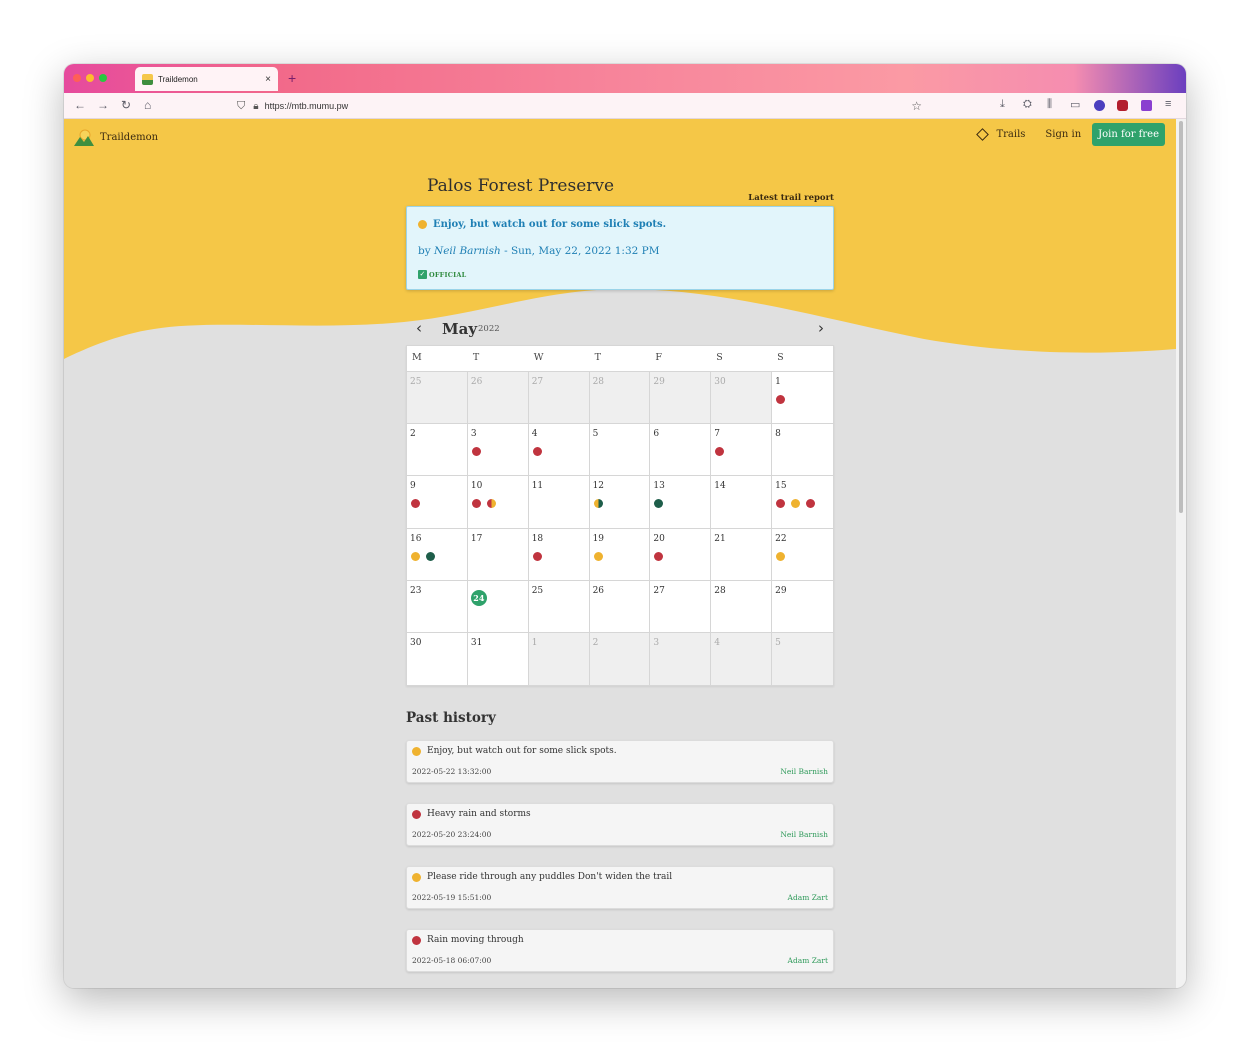 This screenshot has height=1051, width=1250. What do you see at coordinates (467, 251) in the screenshot?
I see `report-author: Neil Barnish` at bounding box center [467, 251].